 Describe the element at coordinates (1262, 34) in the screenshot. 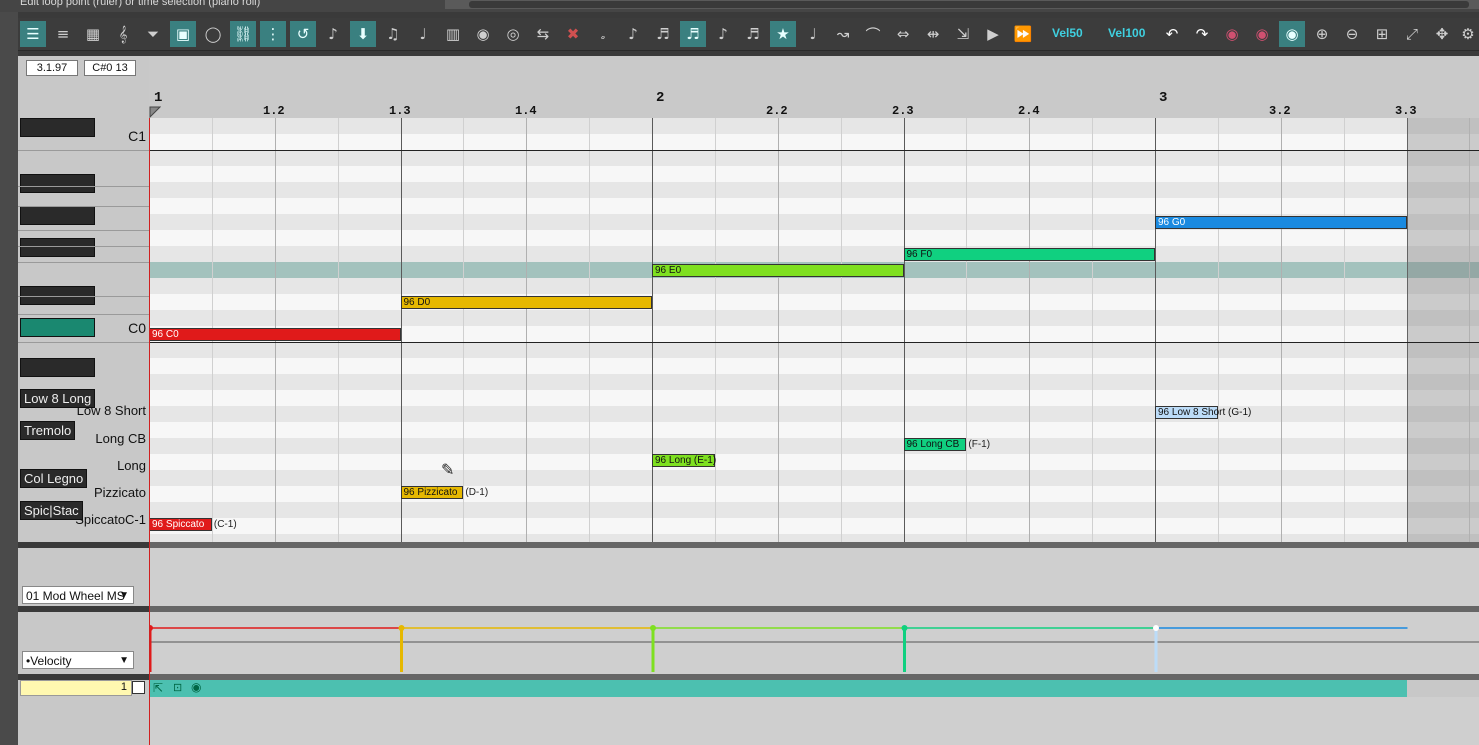

I see `show-cc-icon: ◉` at that location.